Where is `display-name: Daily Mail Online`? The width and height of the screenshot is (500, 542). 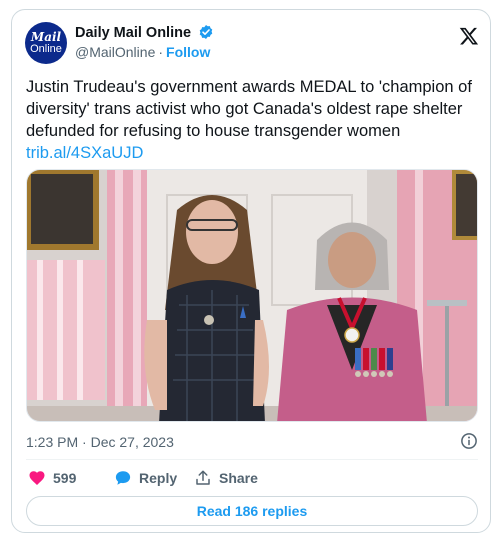 display-name: Daily Mail Online is located at coordinates (133, 33).